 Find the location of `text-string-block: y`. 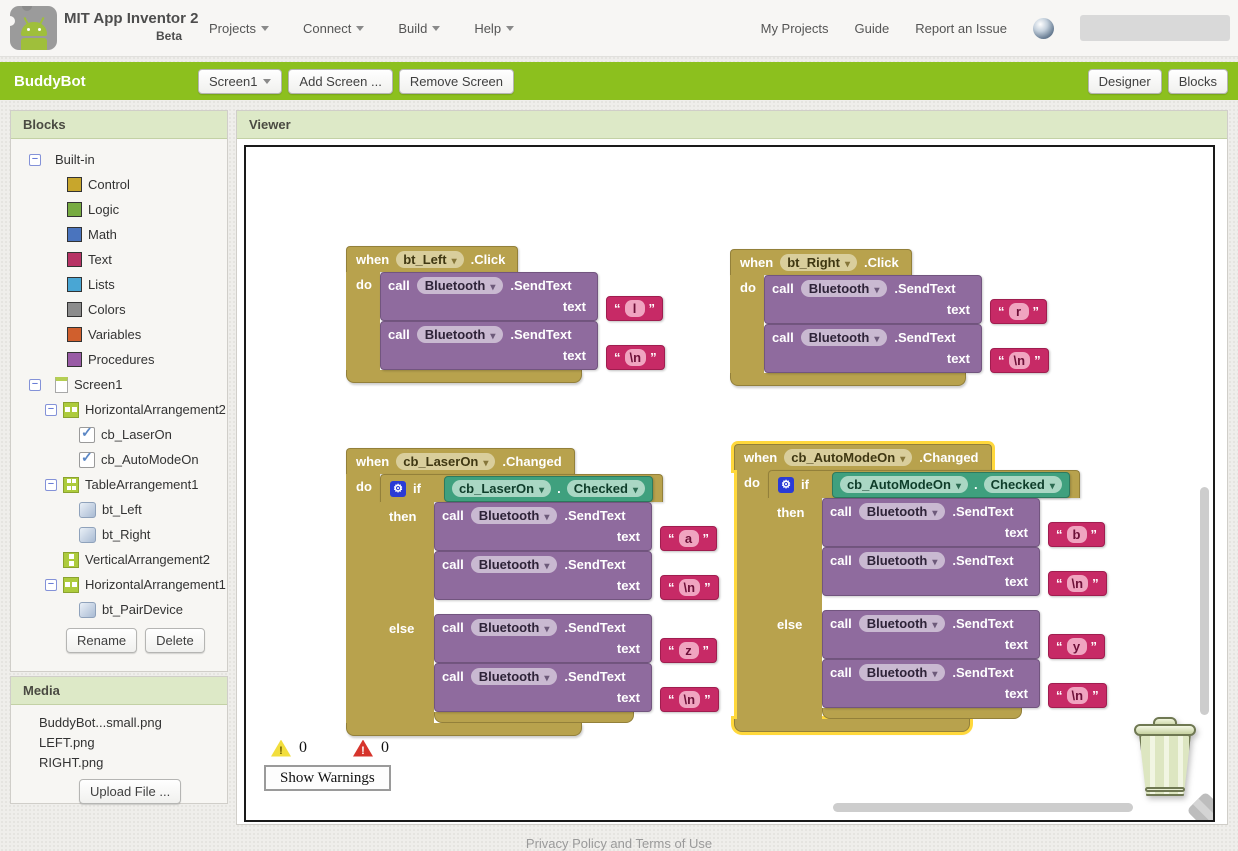

text-string-block: y is located at coordinates (1076, 646).